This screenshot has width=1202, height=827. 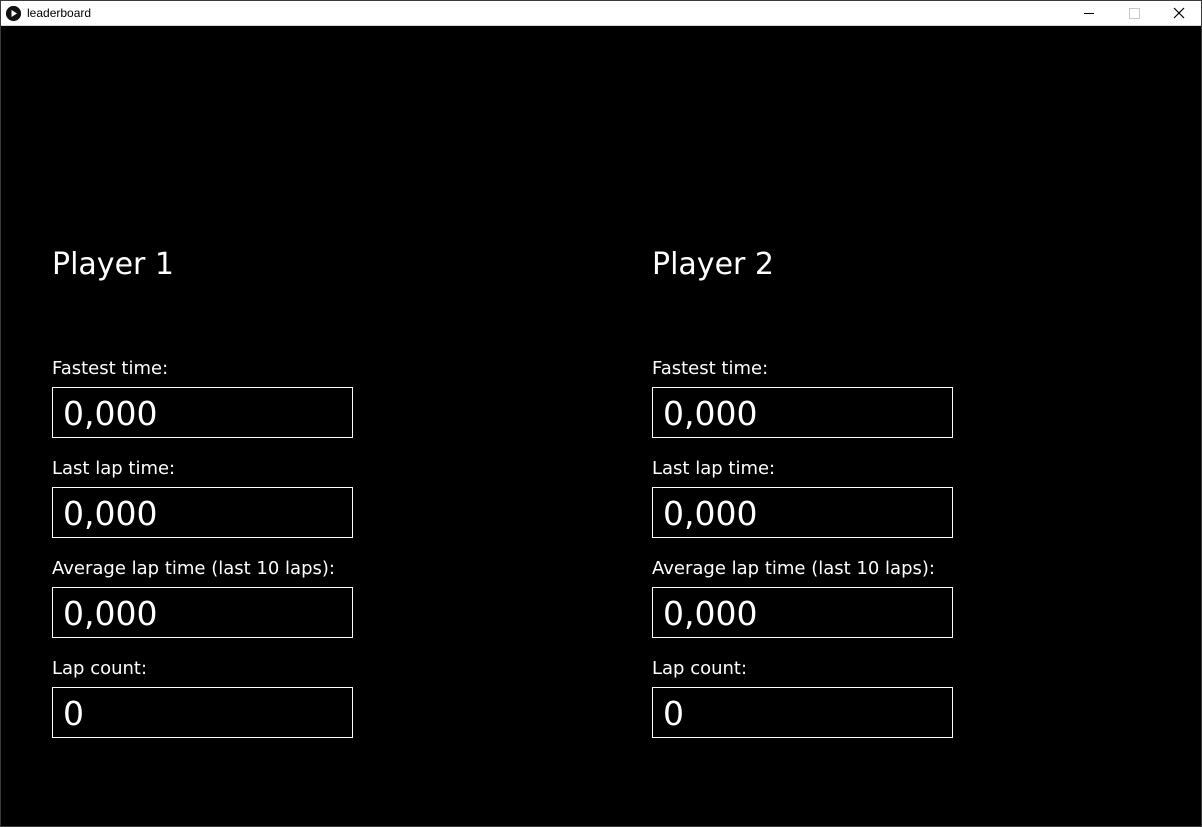 I want to click on title-bar: leaderboard, so click(x=601, y=13).